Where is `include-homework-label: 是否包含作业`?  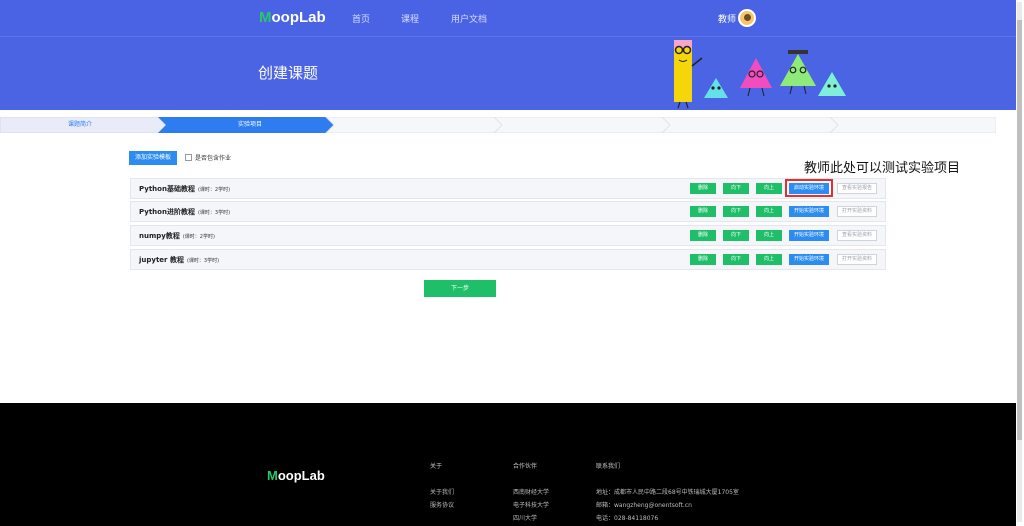 include-homework-label: 是否包含作业 is located at coordinates (213, 158).